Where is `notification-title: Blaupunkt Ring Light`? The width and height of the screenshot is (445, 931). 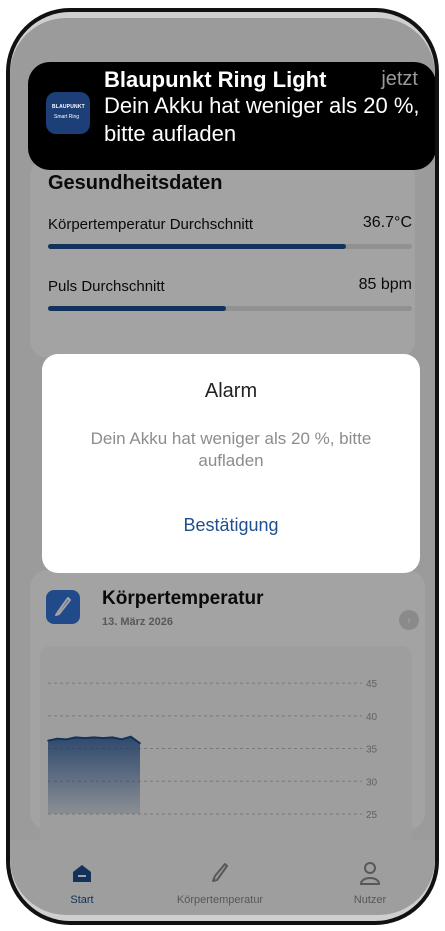 notification-title: Blaupunkt Ring Light is located at coordinates (215, 79).